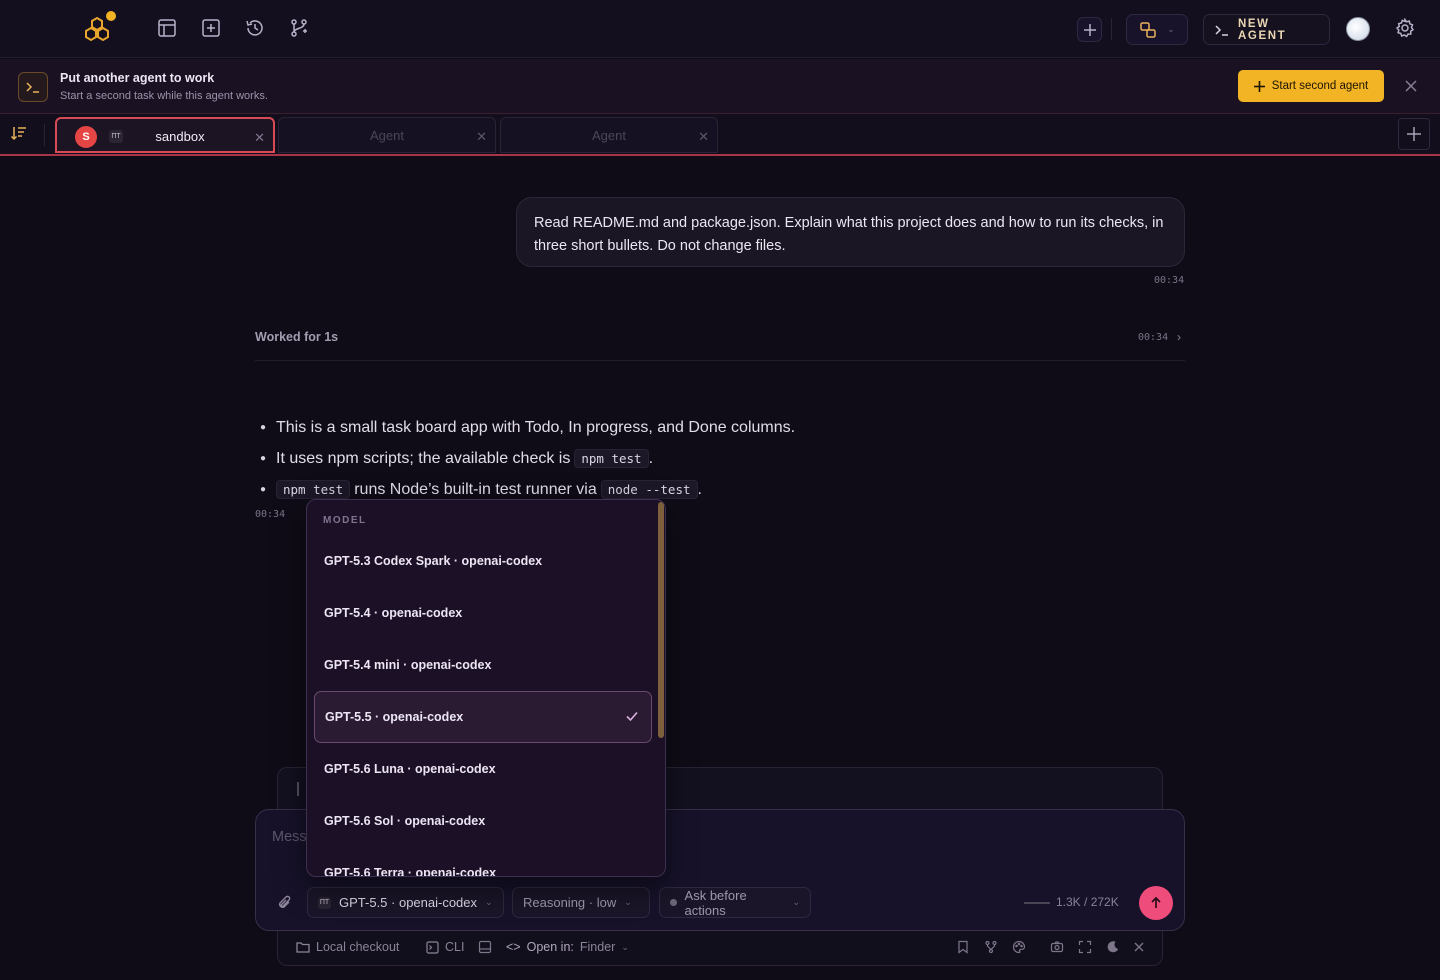  Describe the element at coordinates (1037, 903) in the screenshot. I see `context-usage-bar` at that location.